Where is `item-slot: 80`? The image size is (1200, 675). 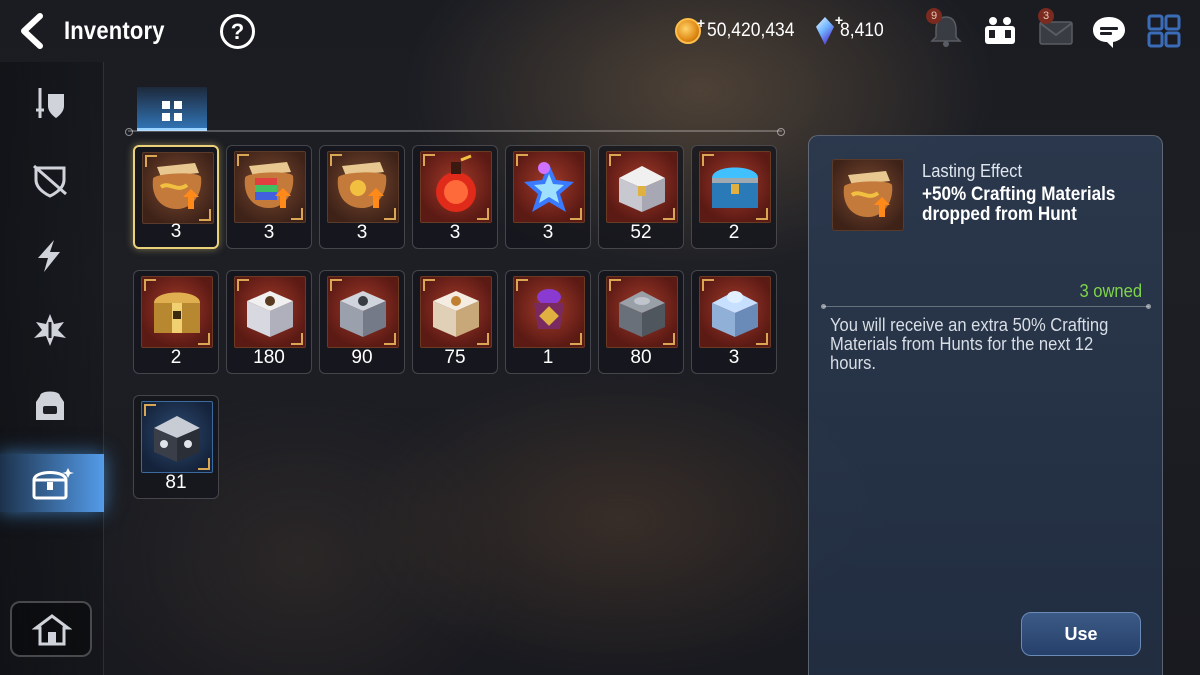
item-slot: 80 is located at coordinates (641, 322).